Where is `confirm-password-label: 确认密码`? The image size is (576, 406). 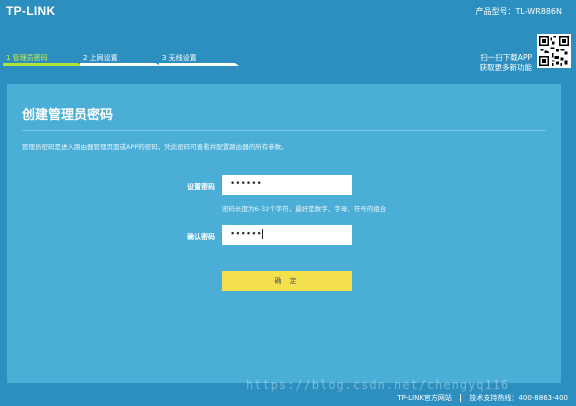 confirm-password-label: 确认密码 is located at coordinates (201, 237).